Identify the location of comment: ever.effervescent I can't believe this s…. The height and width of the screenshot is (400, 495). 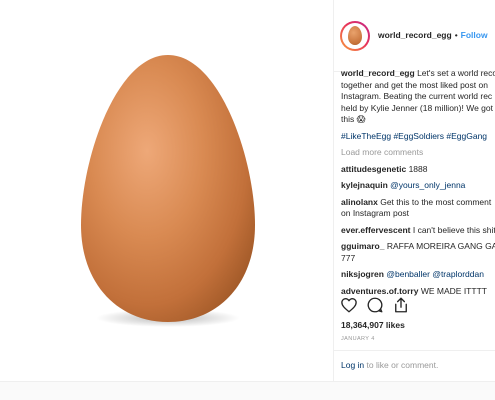
(418, 231).